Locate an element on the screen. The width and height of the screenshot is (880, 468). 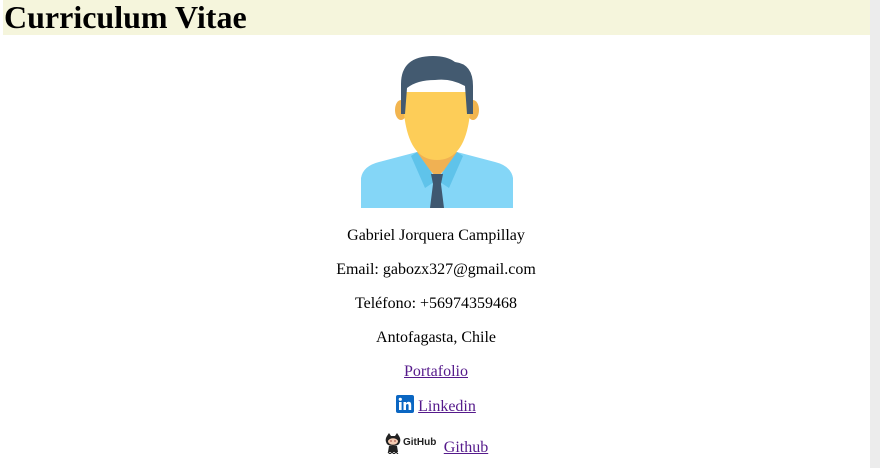
linkedin-icon is located at coordinates (405, 404).